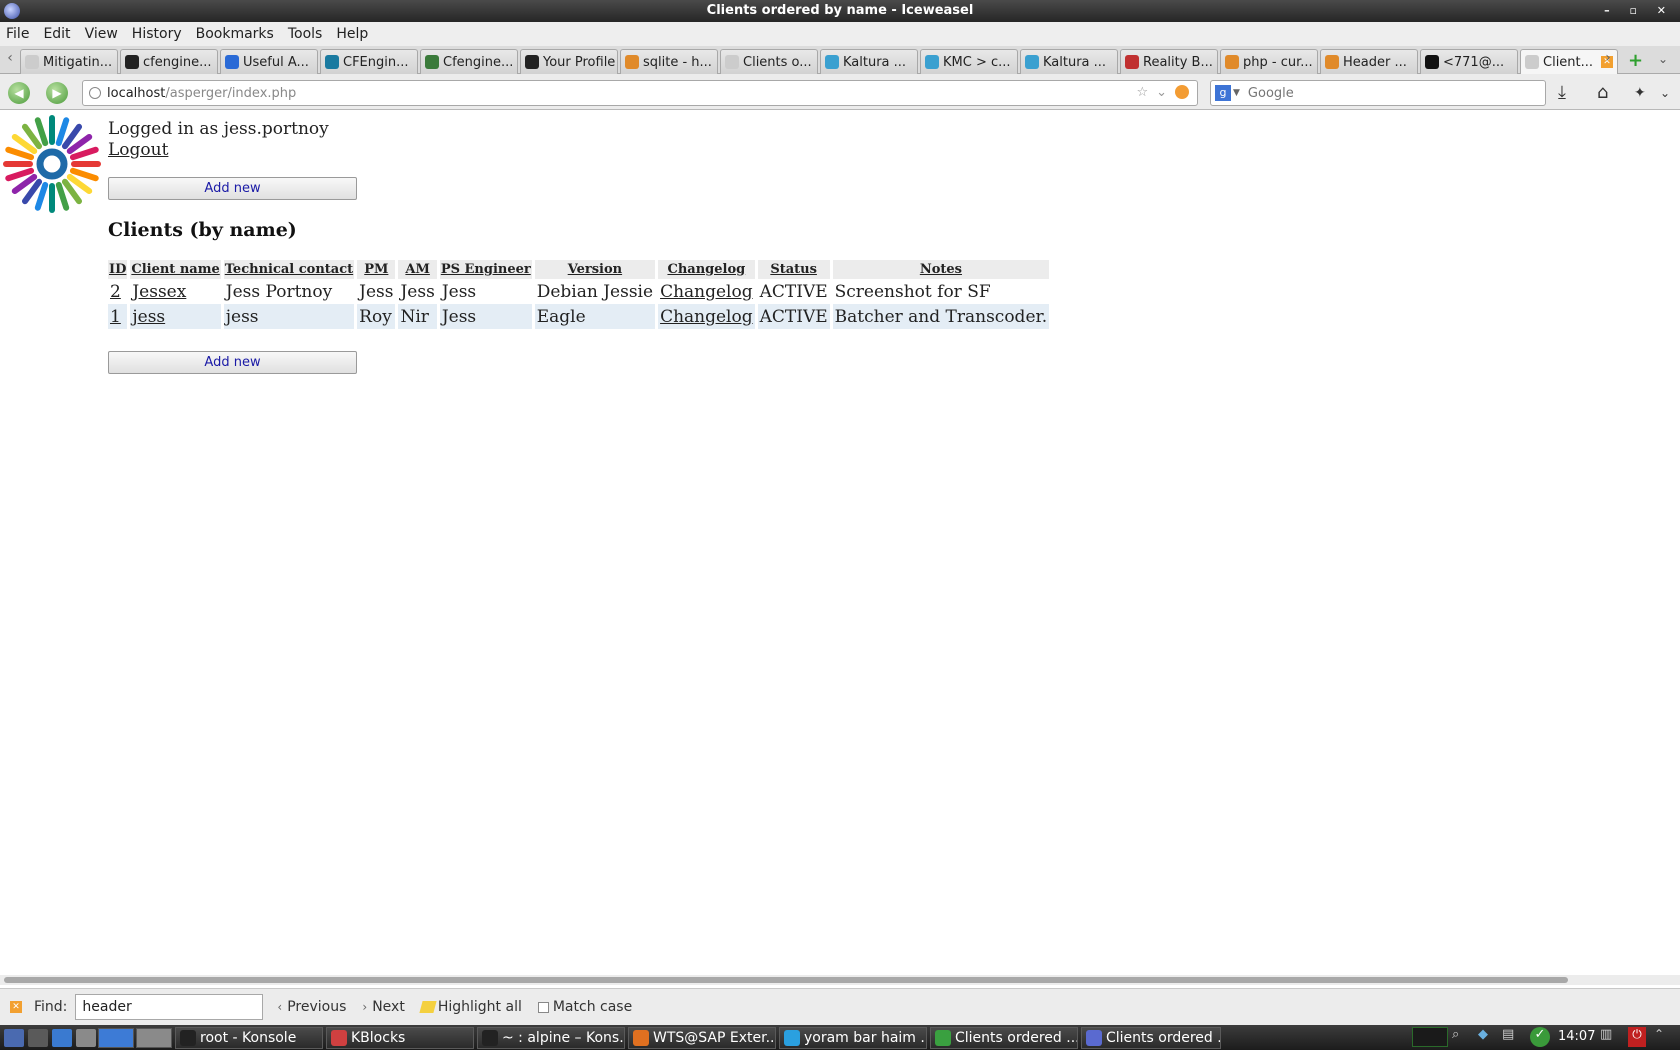 This screenshot has height=1050, width=1680. I want to click on chevron-down-icon: ⌄, so click(1665, 93).